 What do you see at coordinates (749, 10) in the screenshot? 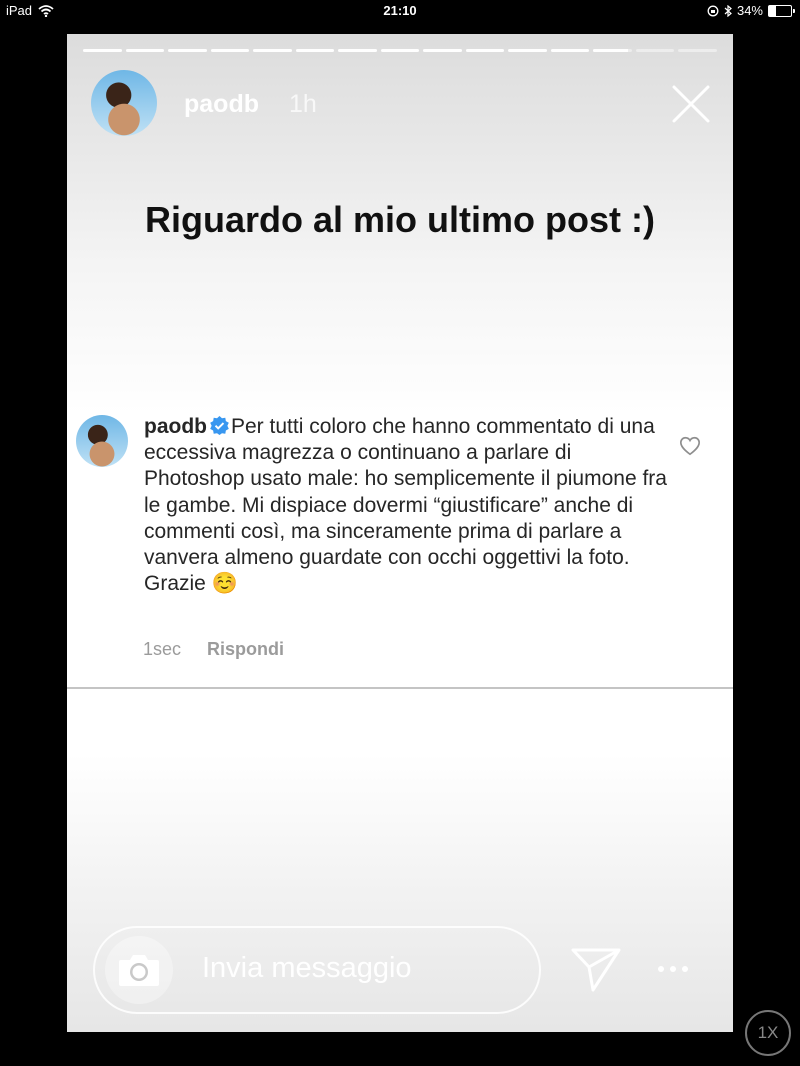
I see `battery-percent: 34%` at bounding box center [749, 10].